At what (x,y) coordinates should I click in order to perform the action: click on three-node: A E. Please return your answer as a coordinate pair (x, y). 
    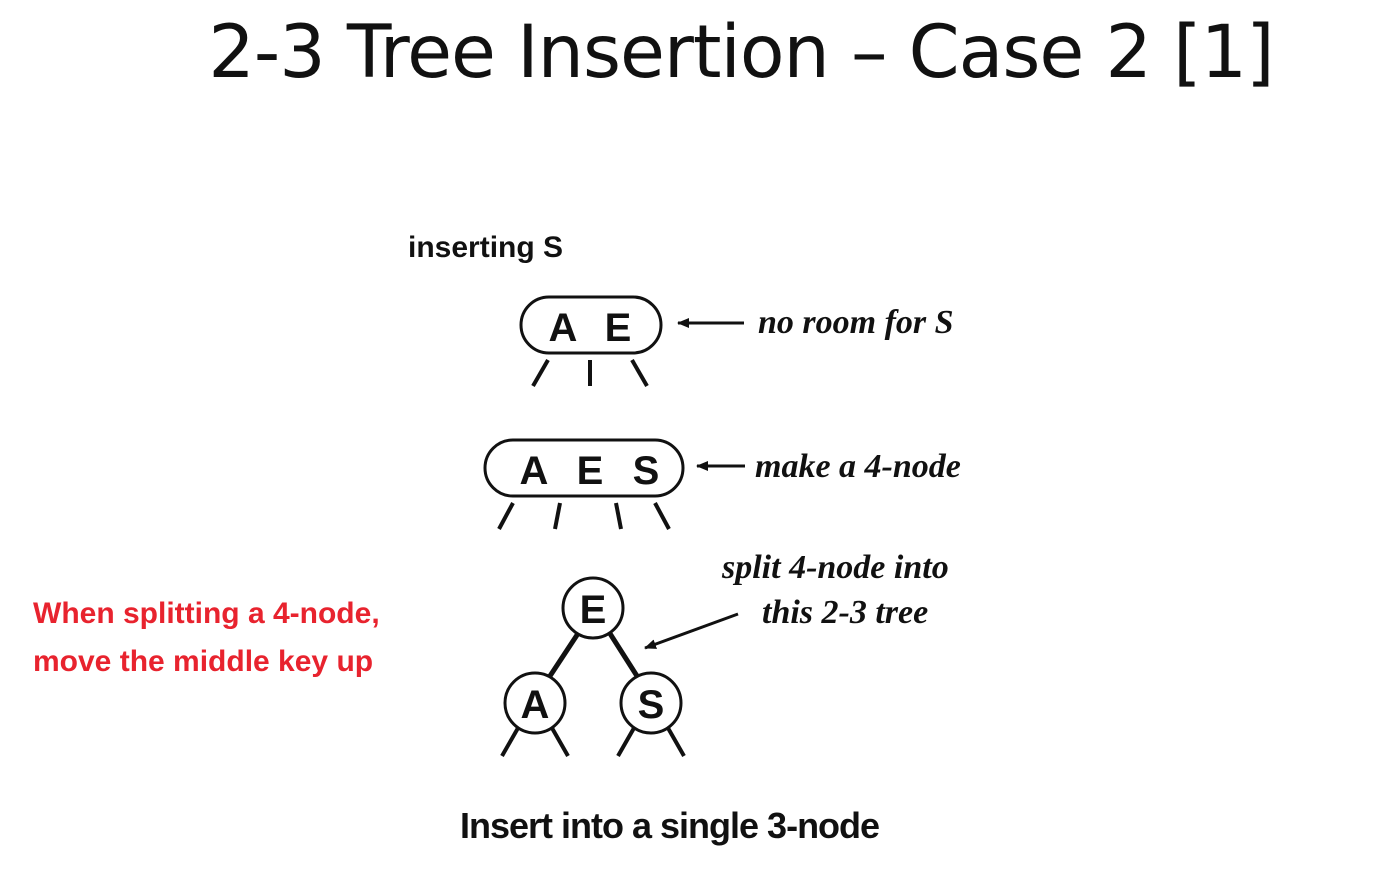
    Looking at the image, I should click on (591, 341).